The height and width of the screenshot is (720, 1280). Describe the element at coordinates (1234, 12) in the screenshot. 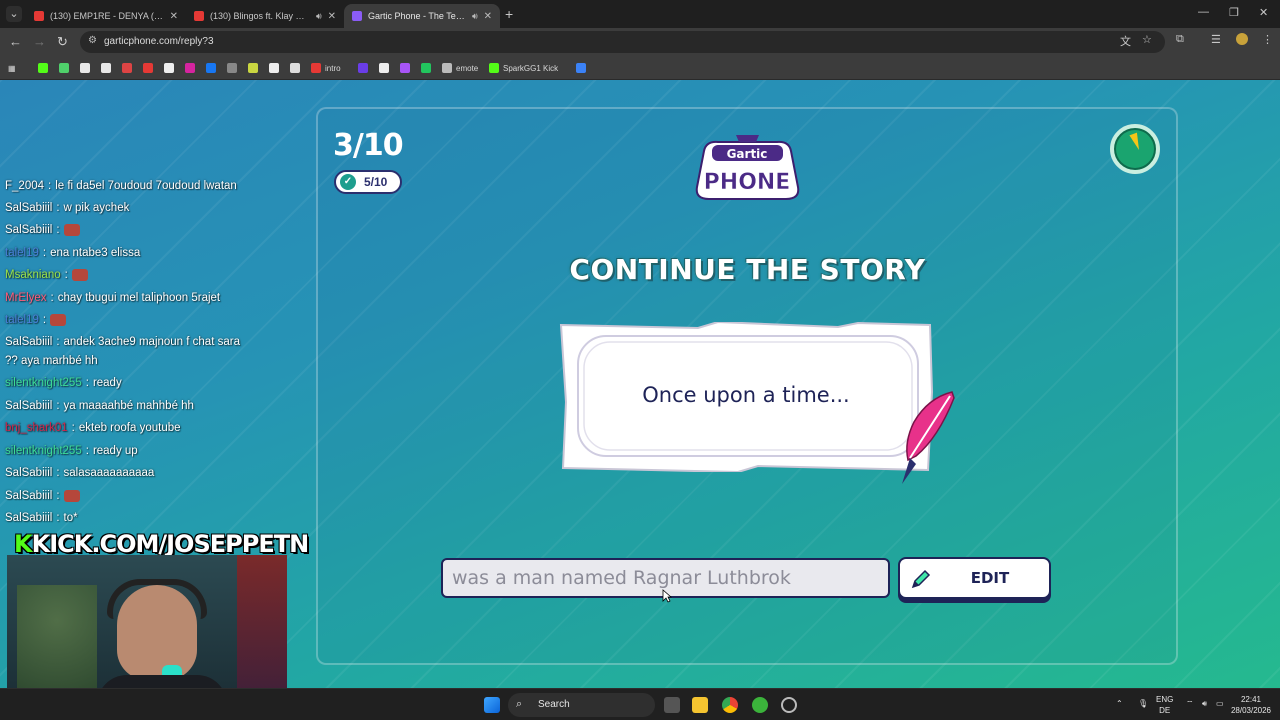

I see `restore-icon: ❐` at that location.